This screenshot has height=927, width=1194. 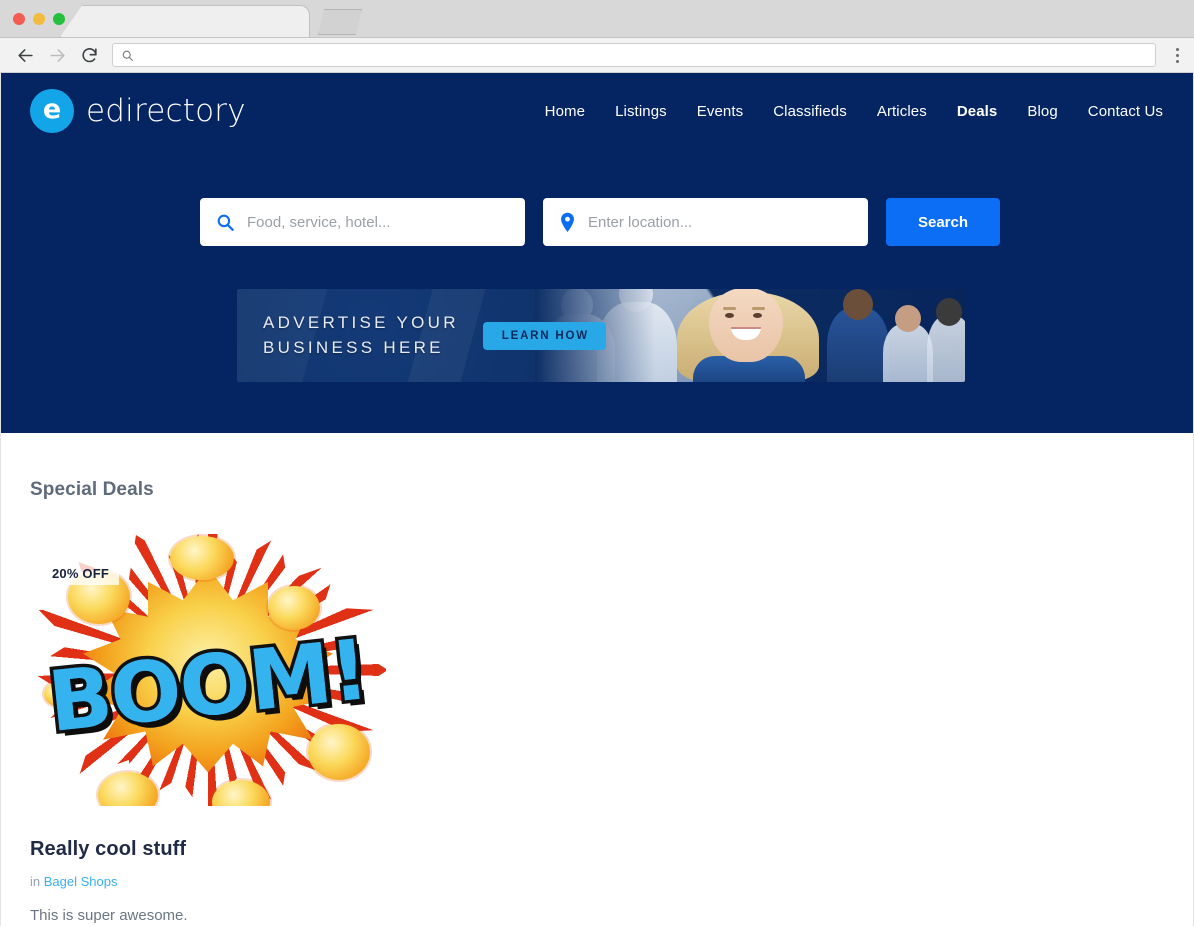 What do you see at coordinates (92, 489) in the screenshot?
I see `page-title: Special Deals` at bounding box center [92, 489].